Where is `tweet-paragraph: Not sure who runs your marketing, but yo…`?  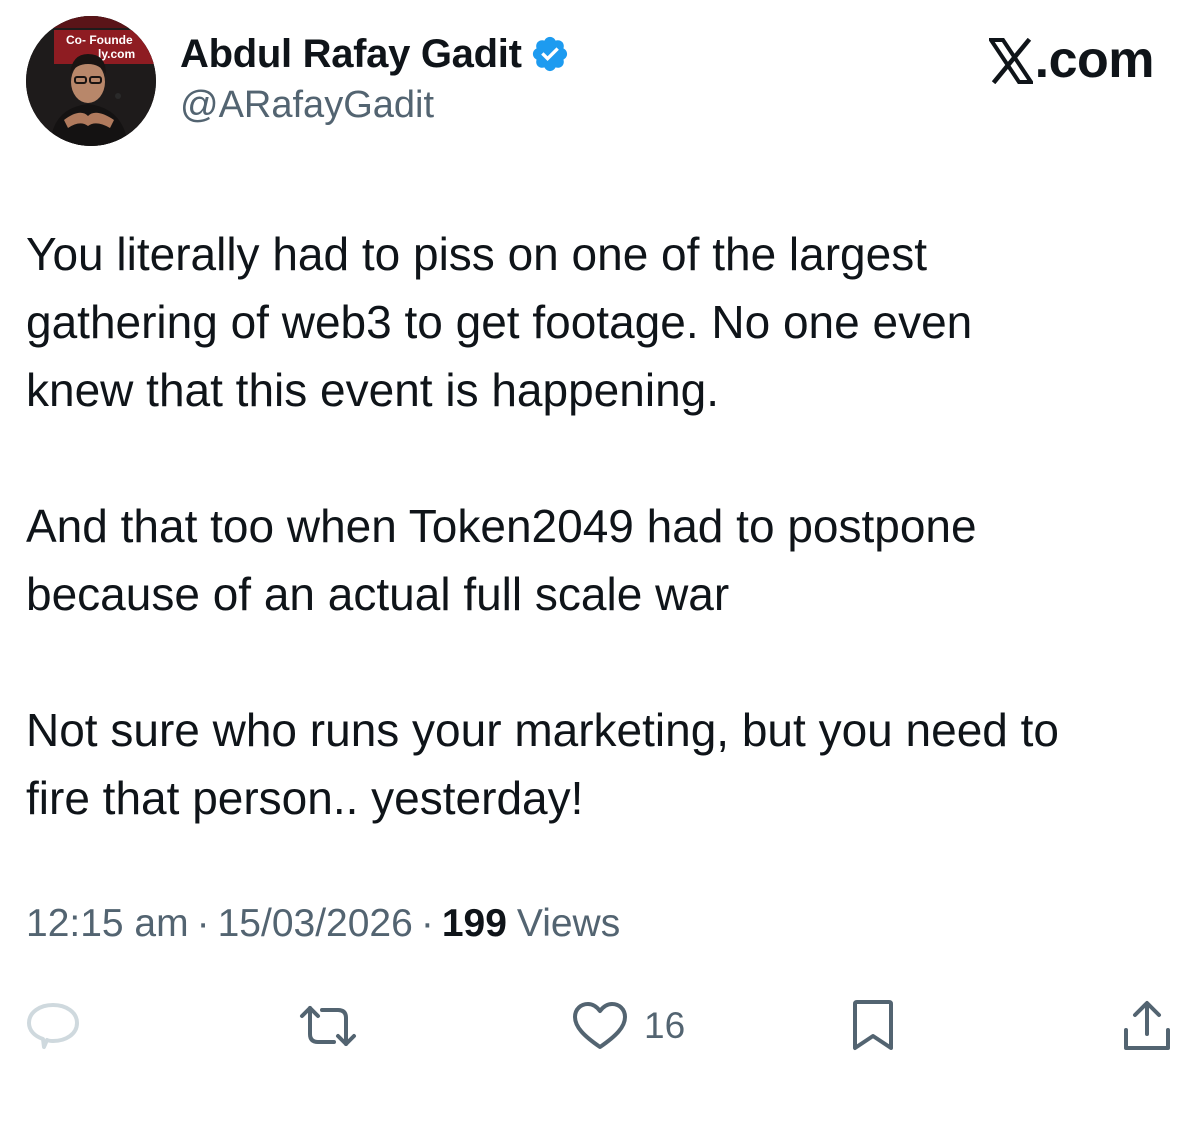
tweet-paragraph: Not sure who runs your marketing, but yo… is located at coordinates (543, 764).